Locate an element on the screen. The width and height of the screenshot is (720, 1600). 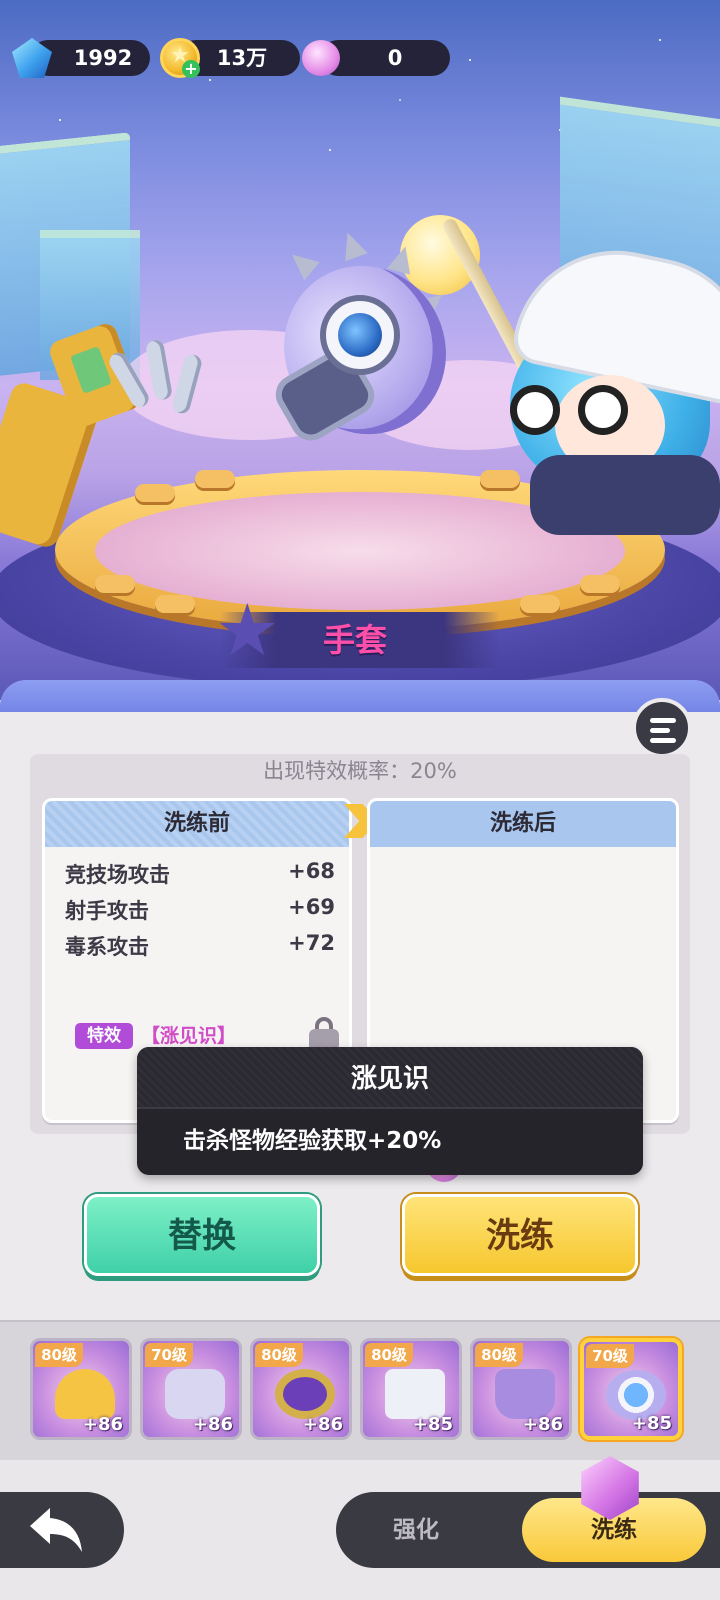
lock-icon is located at coordinates (324, 1034).